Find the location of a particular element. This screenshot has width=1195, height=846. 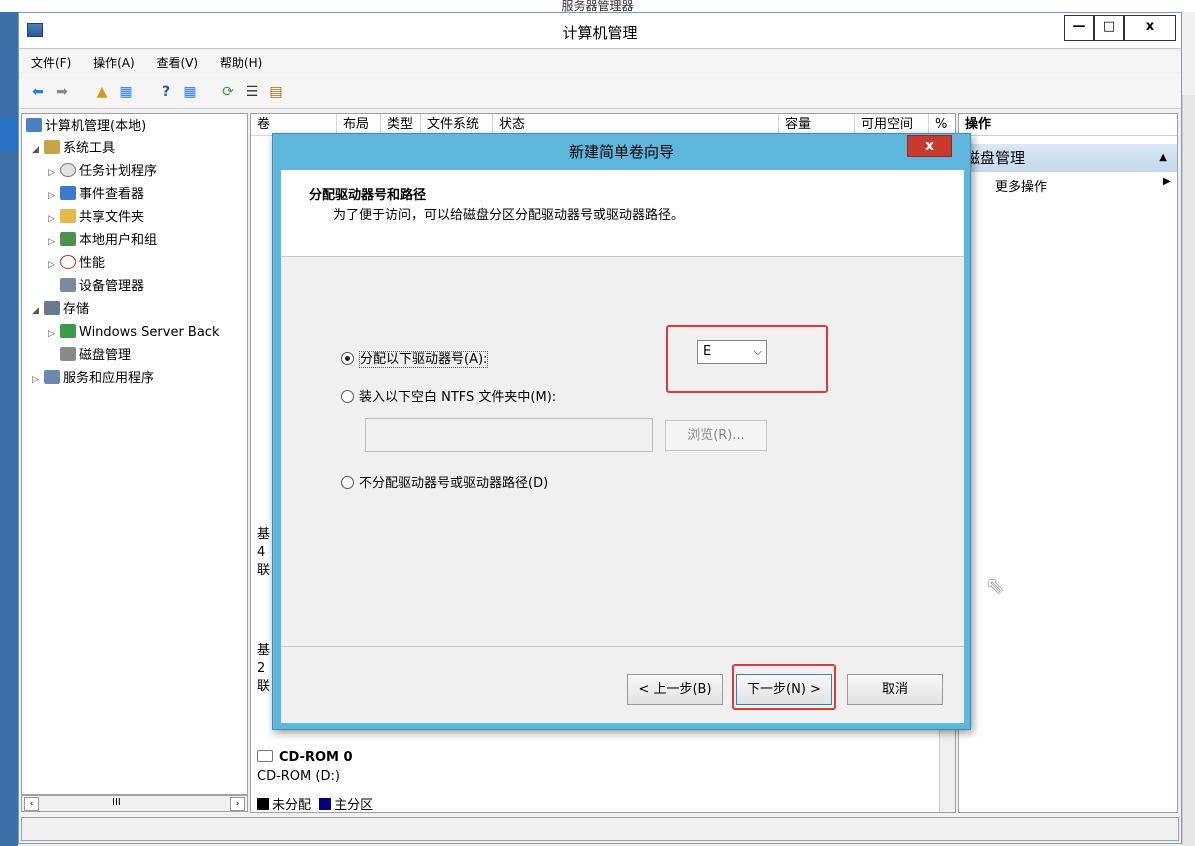

wizard-title: 新建简单卷向导 is located at coordinates (621, 152).